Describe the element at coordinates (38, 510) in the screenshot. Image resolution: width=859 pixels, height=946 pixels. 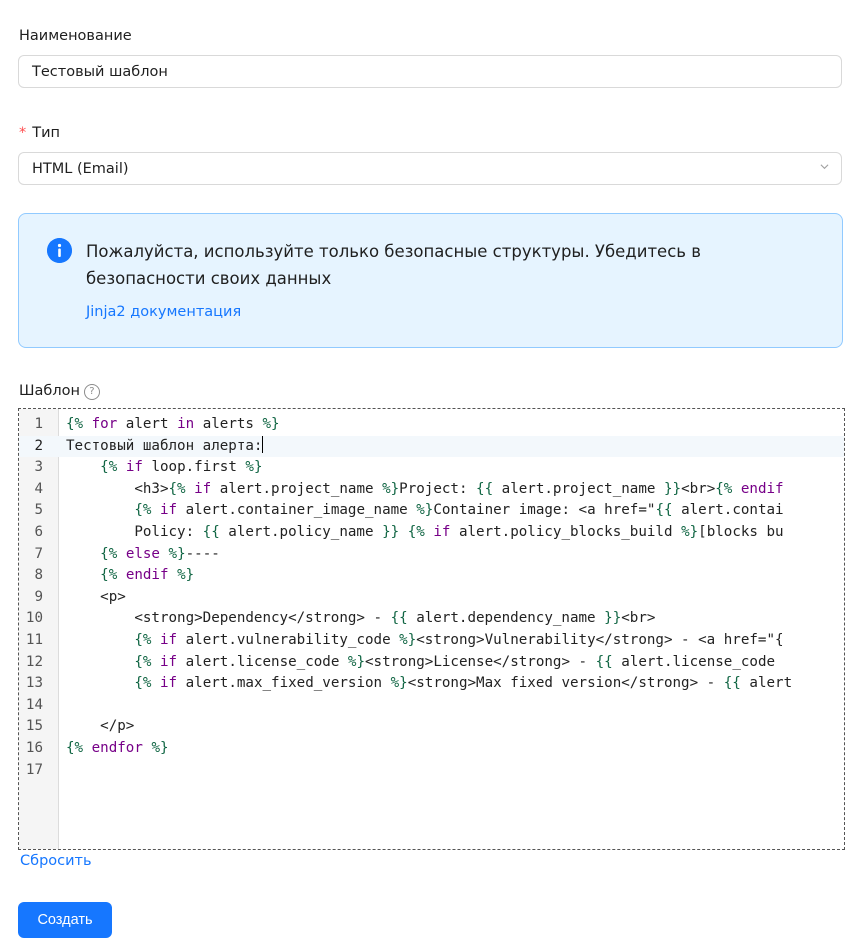
I see `line-number: 5` at that location.